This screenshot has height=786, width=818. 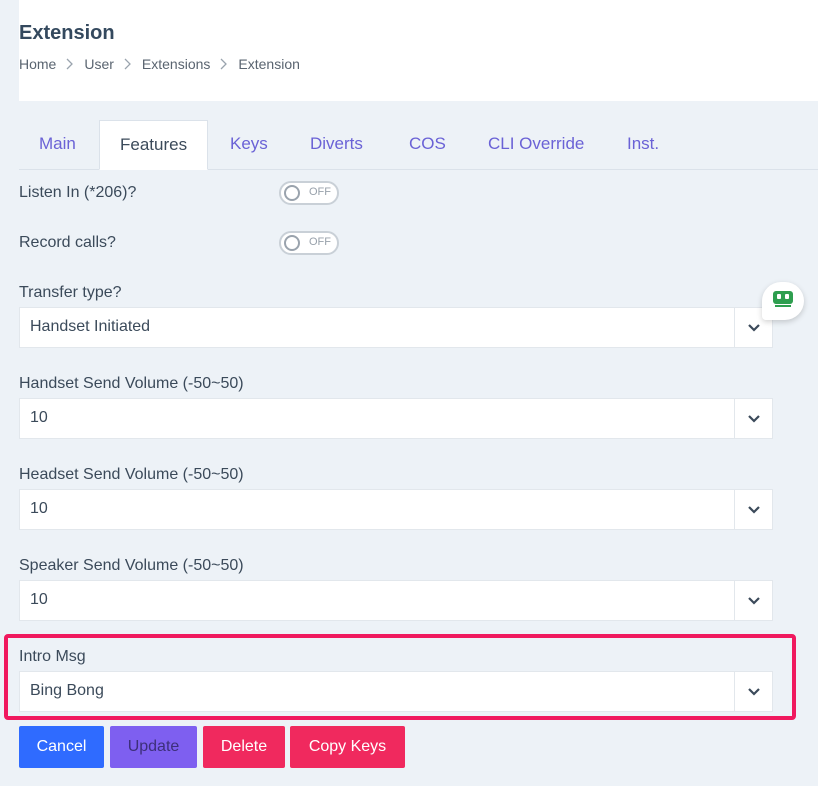 What do you see at coordinates (52, 656) in the screenshot?
I see `intro-msg-label: Intro Msg` at bounding box center [52, 656].